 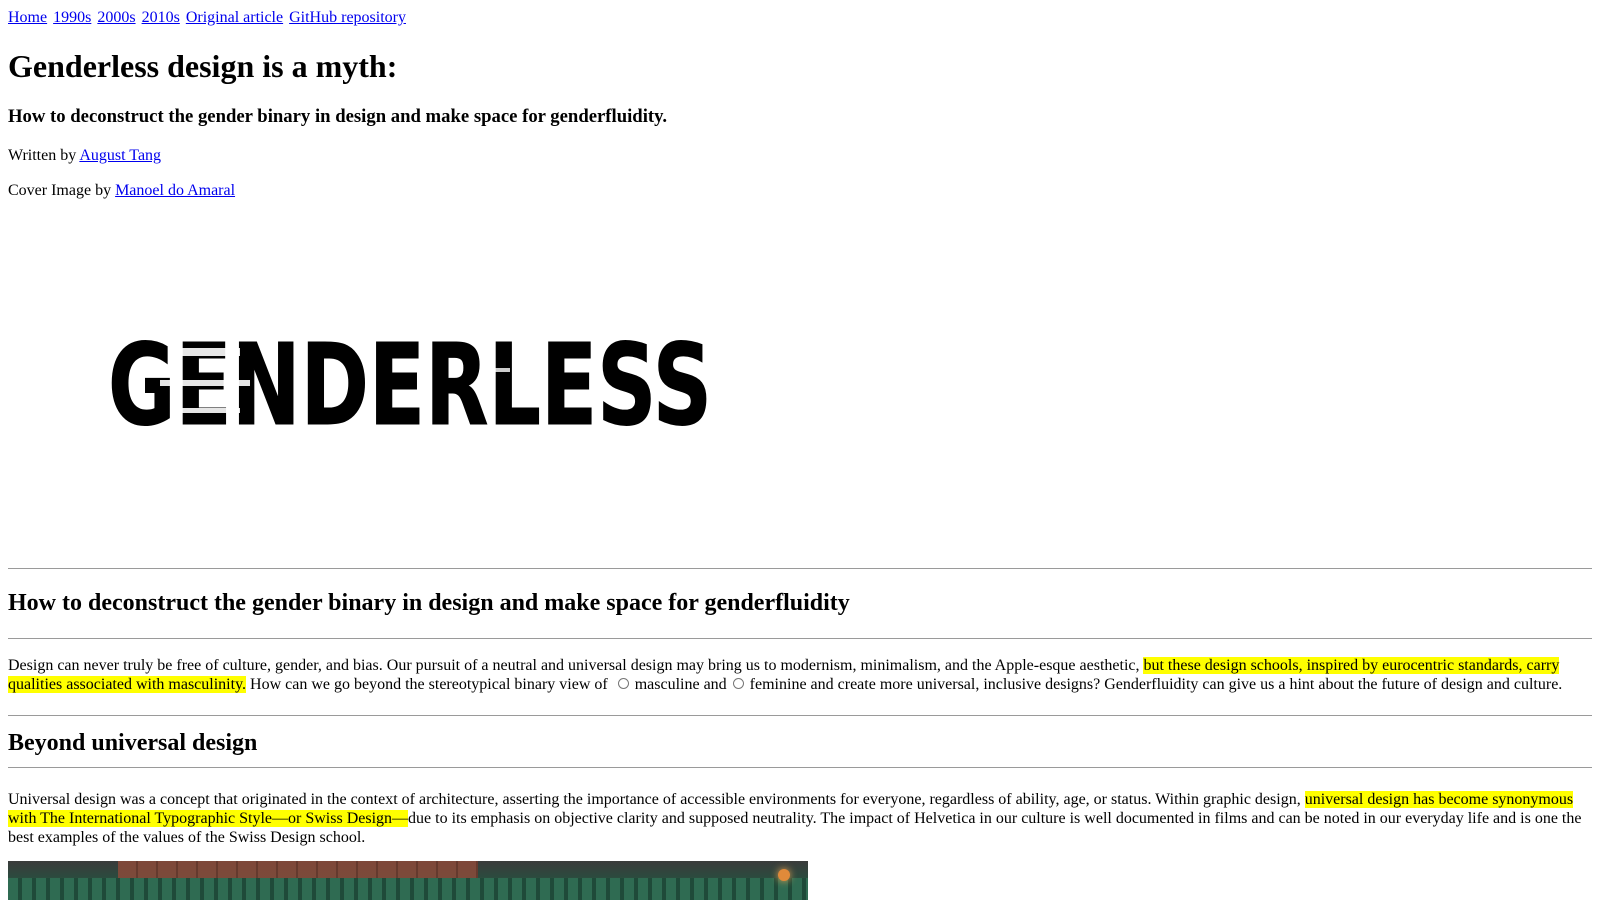 What do you see at coordinates (680, 684) in the screenshot?
I see `masculine-label: masculine and` at bounding box center [680, 684].